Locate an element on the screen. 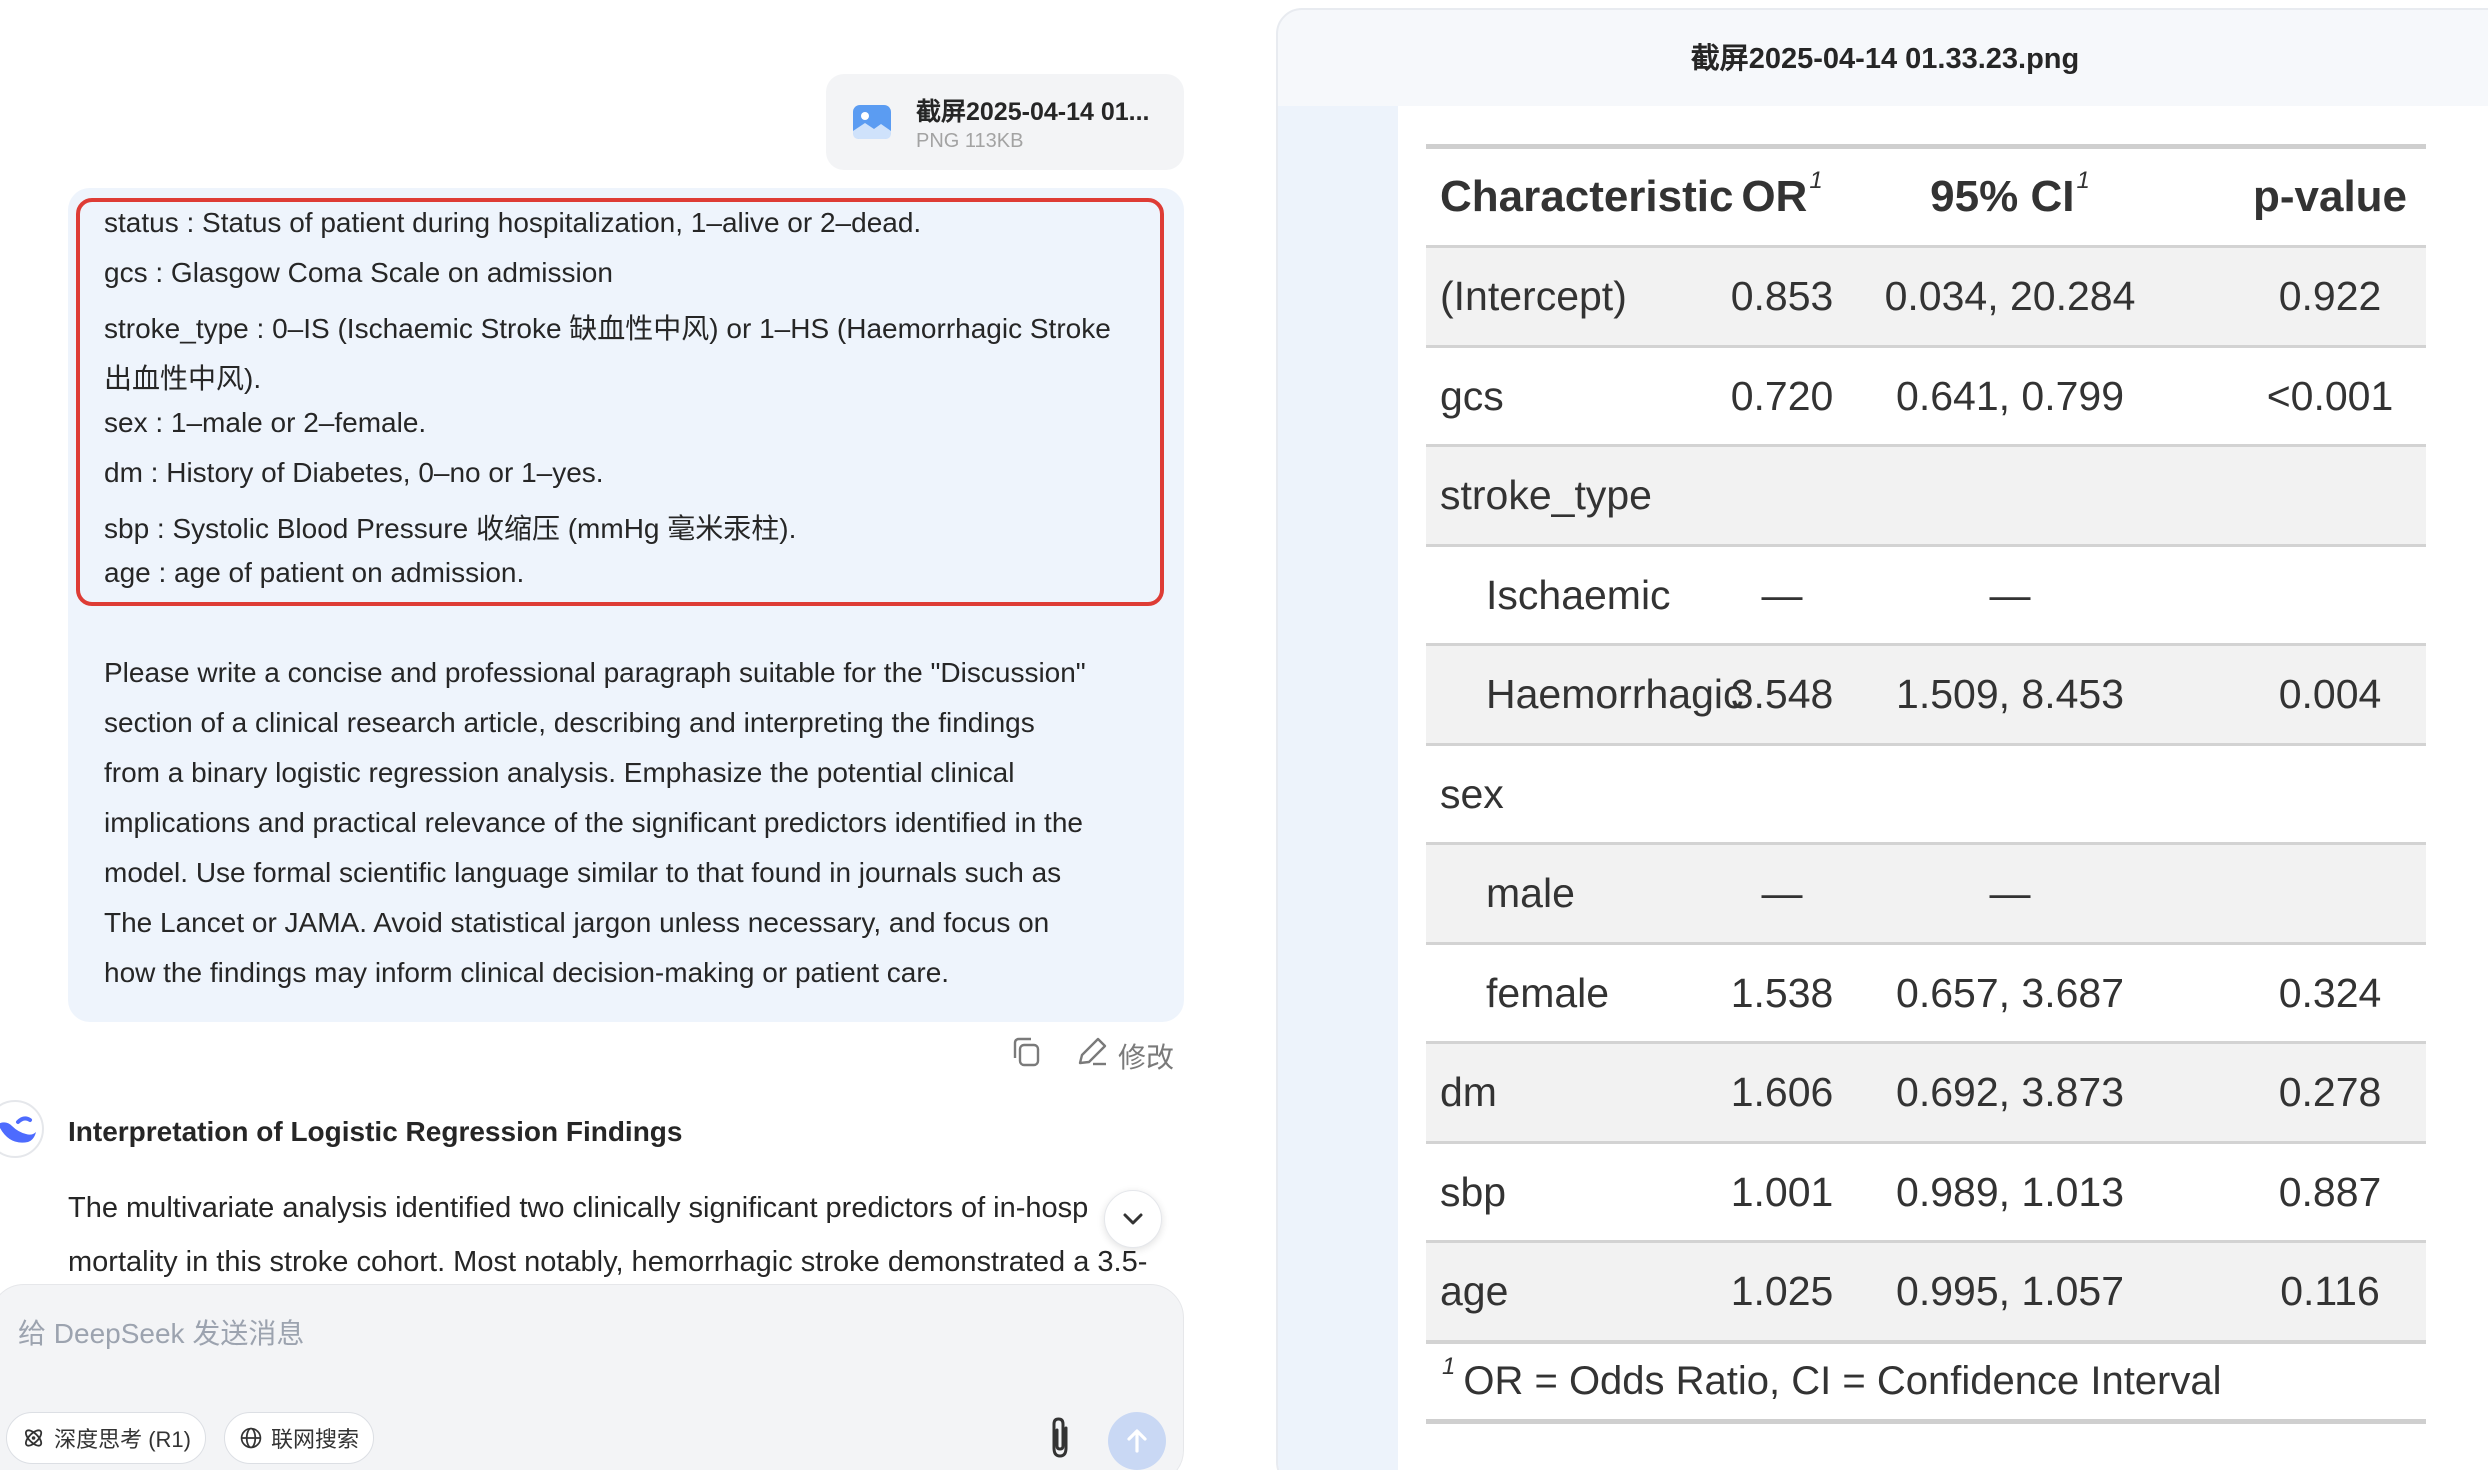 The image size is (2488, 1470). edit-button: 修改 is located at coordinates (1146, 1056).